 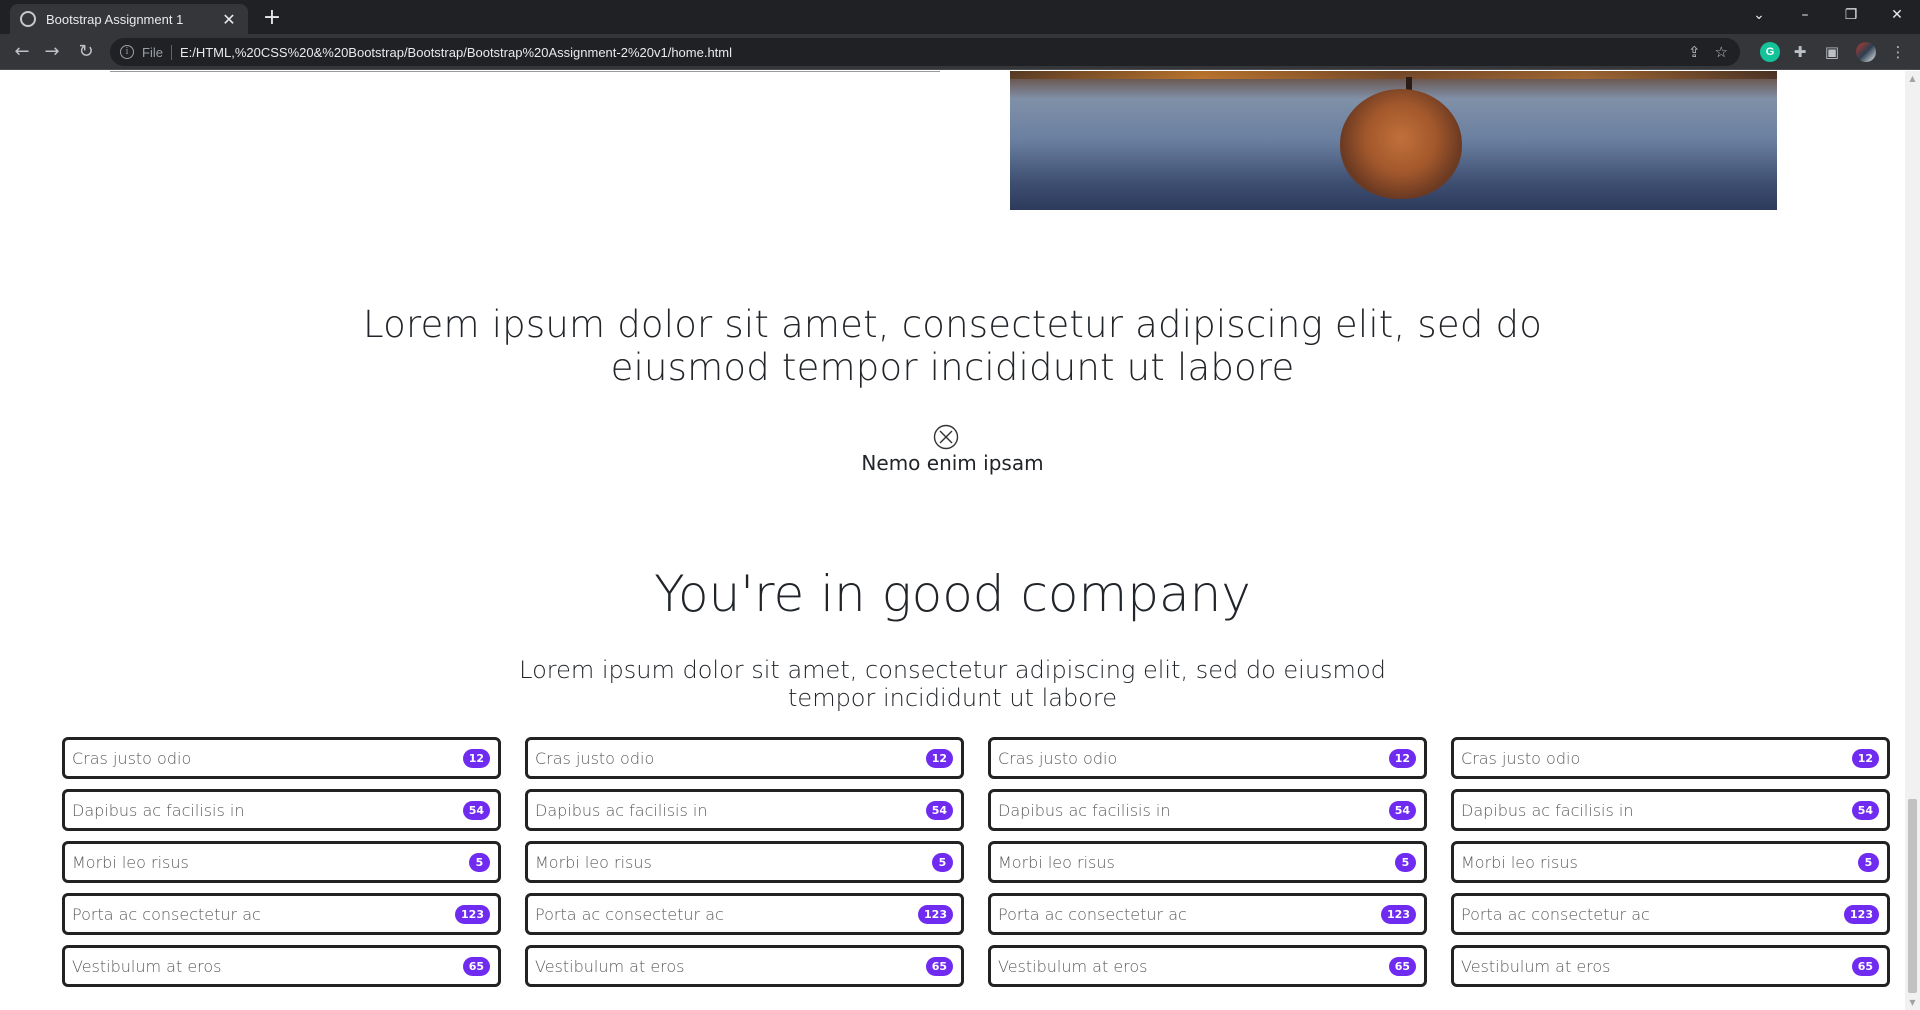 I want to click on tree-reflection, so click(x=1401, y=144).